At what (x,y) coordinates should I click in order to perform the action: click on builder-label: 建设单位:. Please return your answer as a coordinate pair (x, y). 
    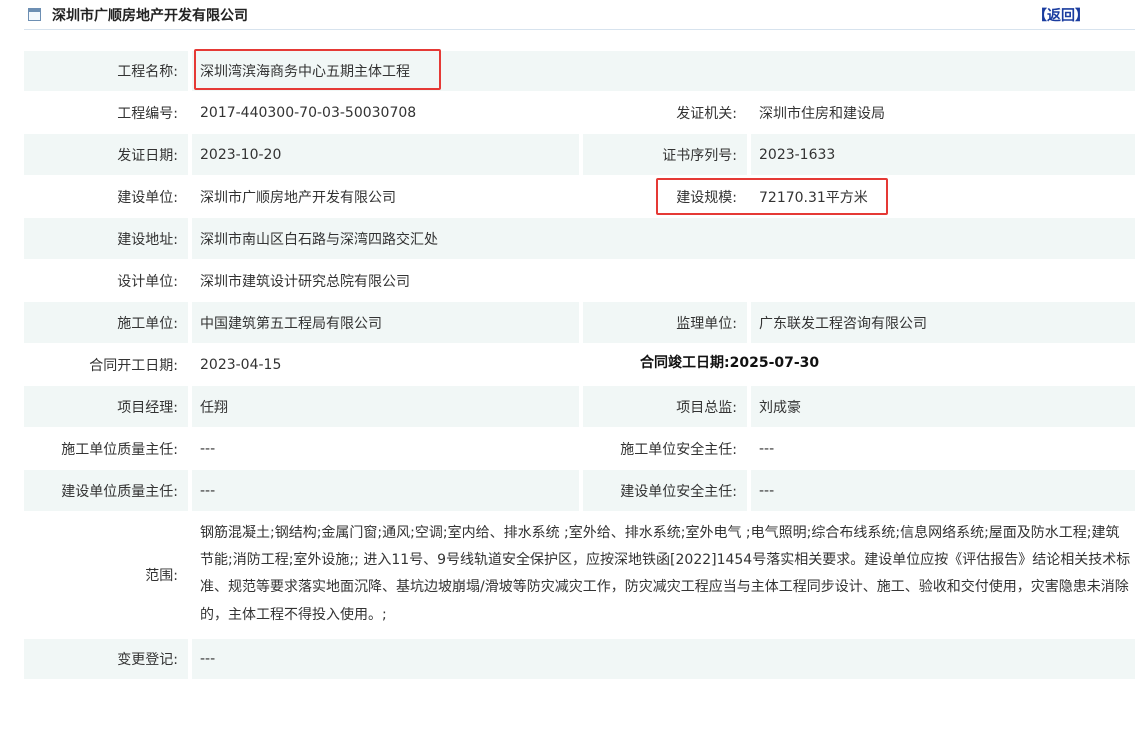
    Looking at the image, I should click on (147, 197).